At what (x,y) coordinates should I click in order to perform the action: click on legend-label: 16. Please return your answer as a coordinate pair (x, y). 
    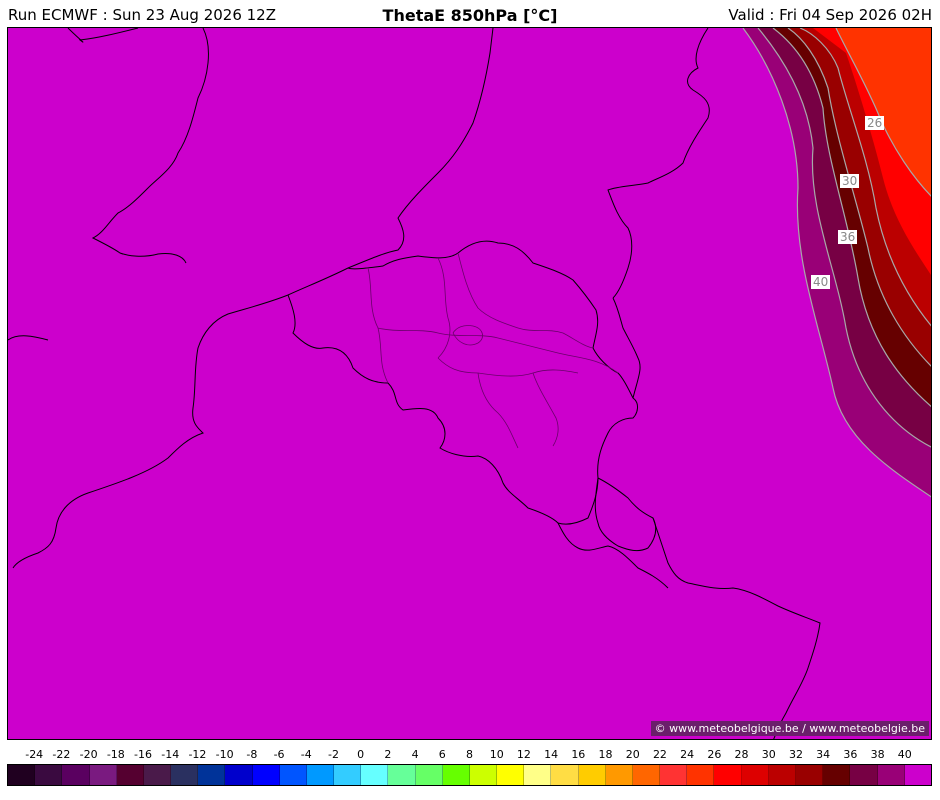
    Looking at the image, I should click on (578, 754).